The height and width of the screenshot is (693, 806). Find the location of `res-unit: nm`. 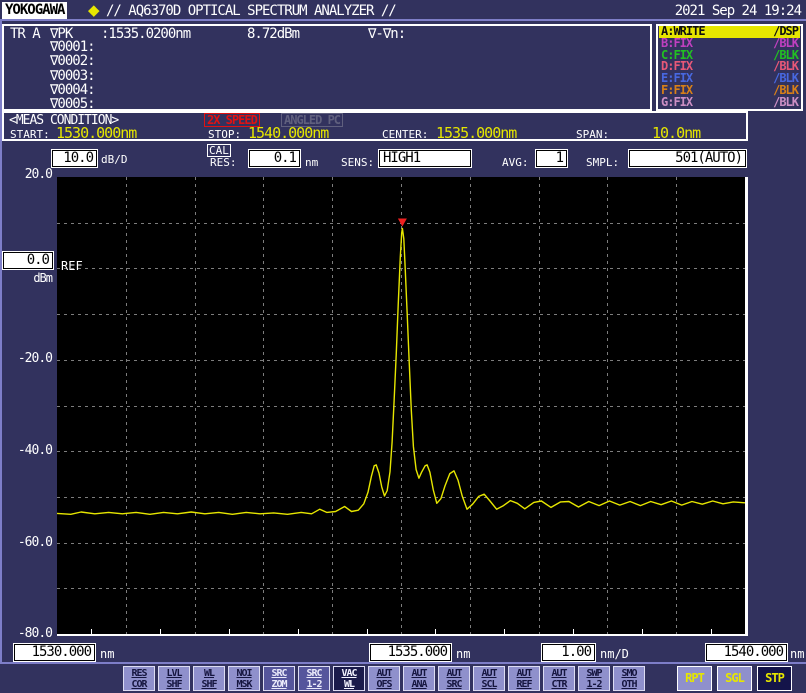

res-unit: nm is located at coordinates (312, 162).